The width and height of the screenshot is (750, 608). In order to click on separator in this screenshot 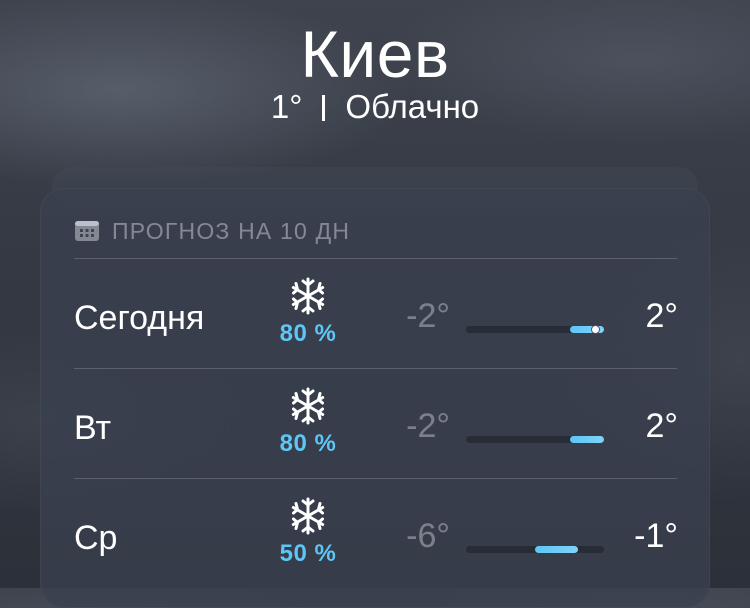, I will do `click(324, 108)`.